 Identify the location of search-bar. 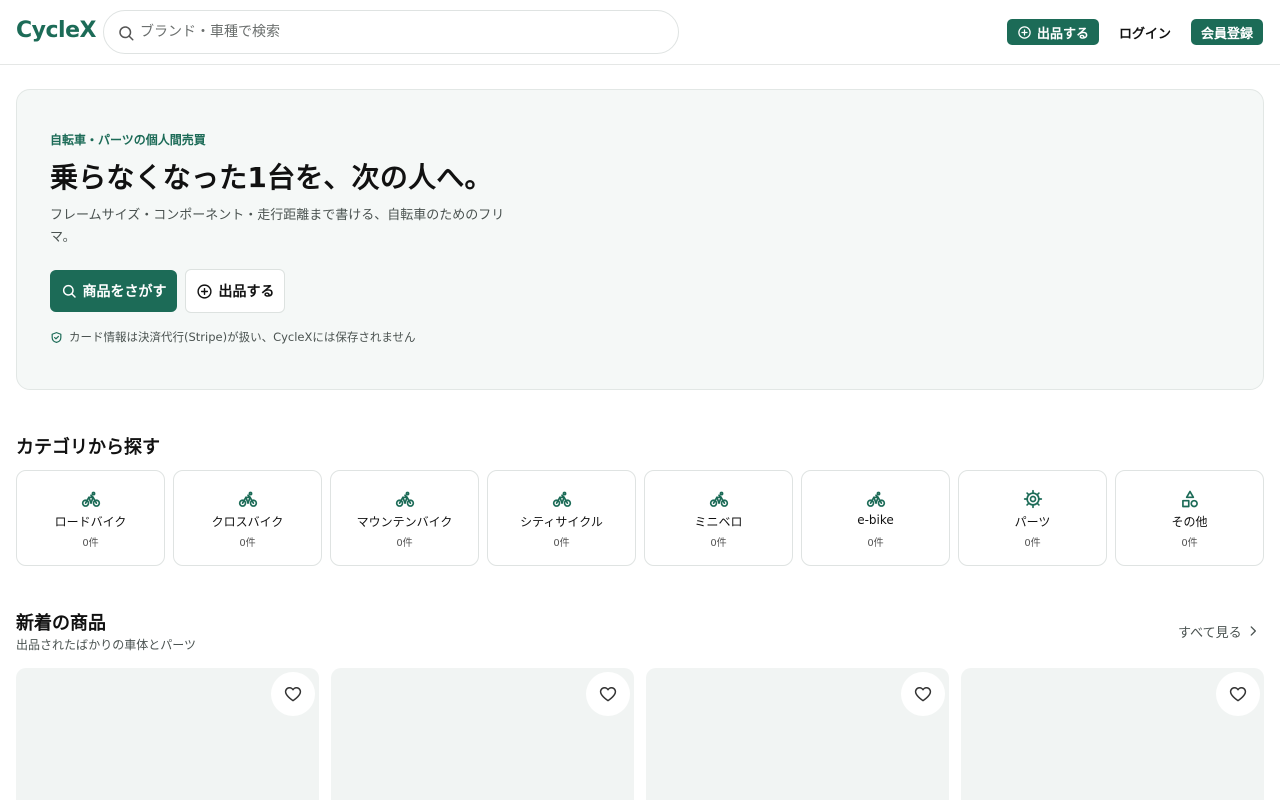
(391, 32).